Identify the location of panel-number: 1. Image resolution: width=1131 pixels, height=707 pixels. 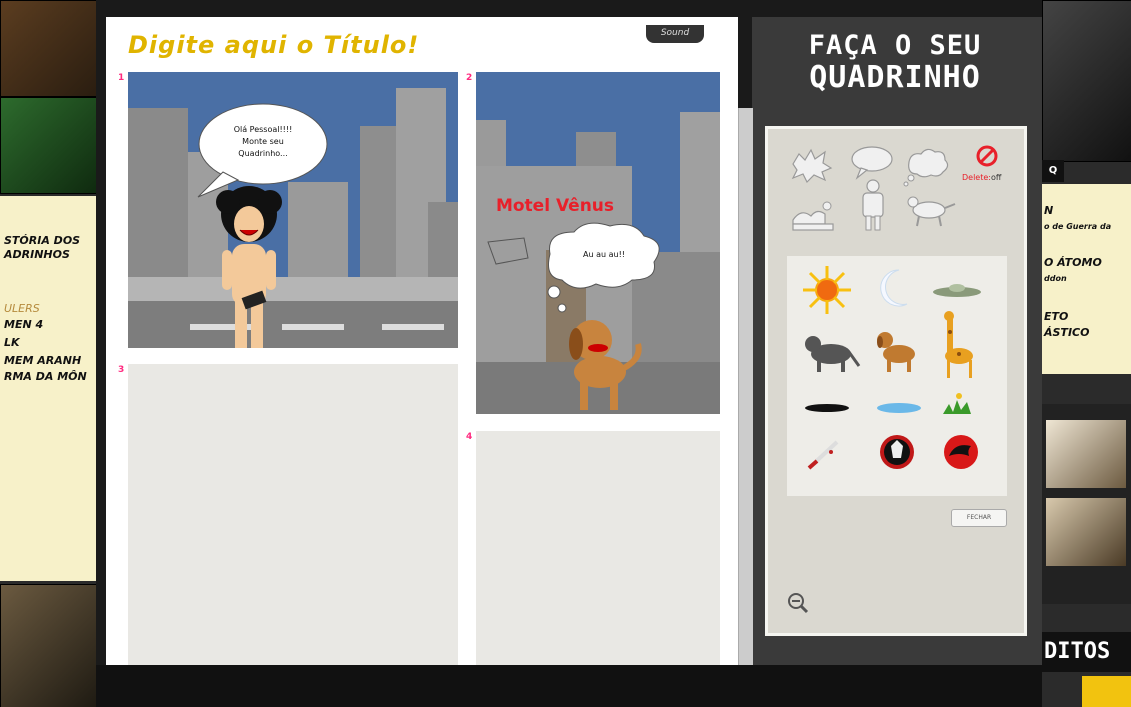
(121, 78).